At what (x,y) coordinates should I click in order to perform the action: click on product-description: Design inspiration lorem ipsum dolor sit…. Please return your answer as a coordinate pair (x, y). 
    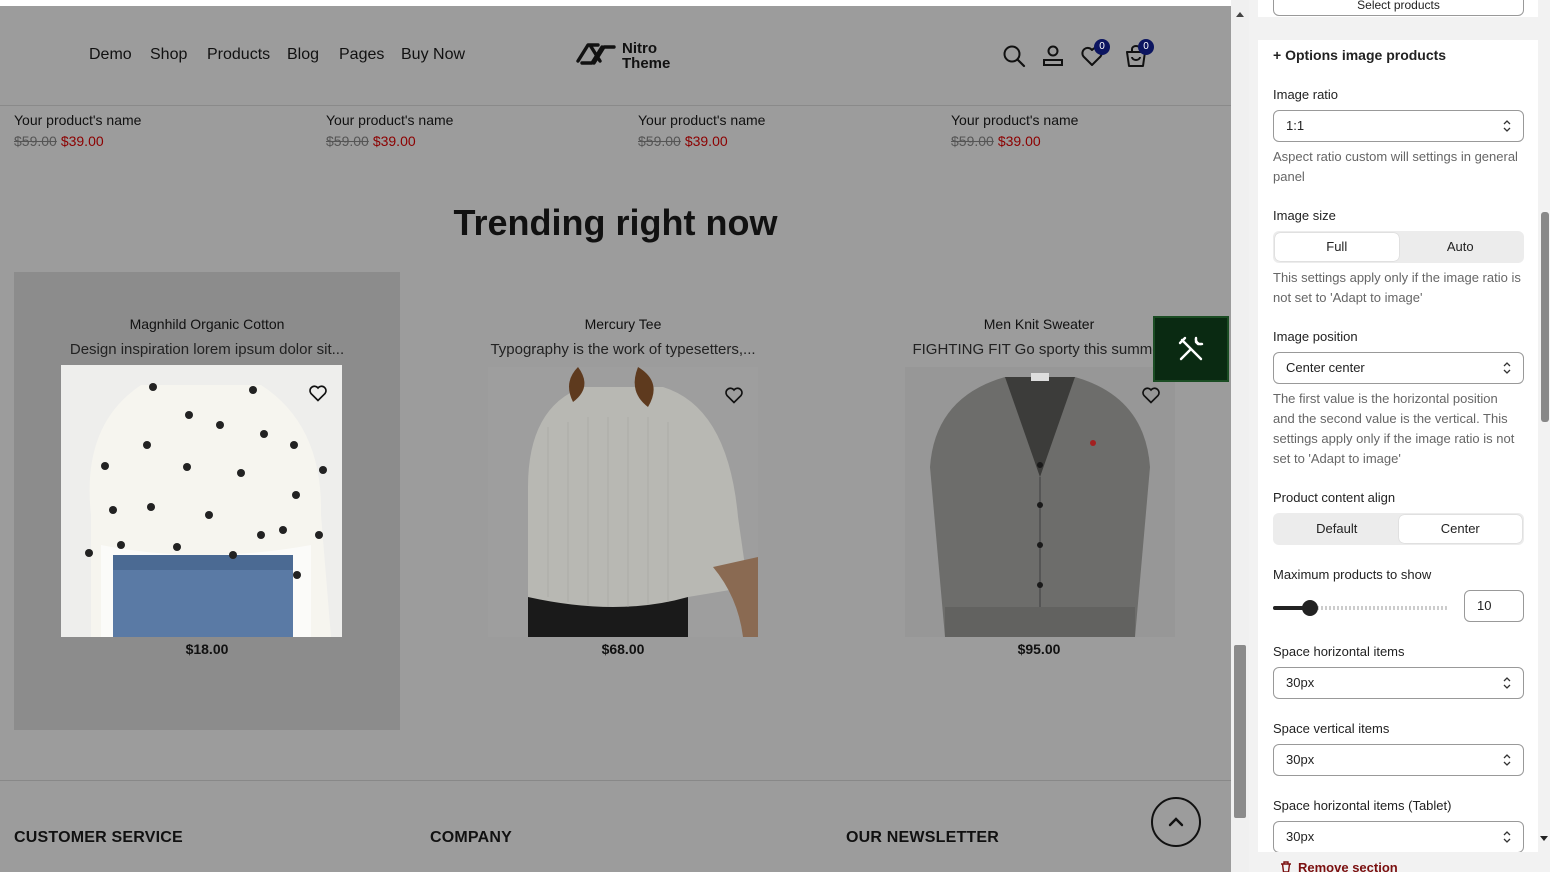
    Looking at the image, I should click on (207, 349).